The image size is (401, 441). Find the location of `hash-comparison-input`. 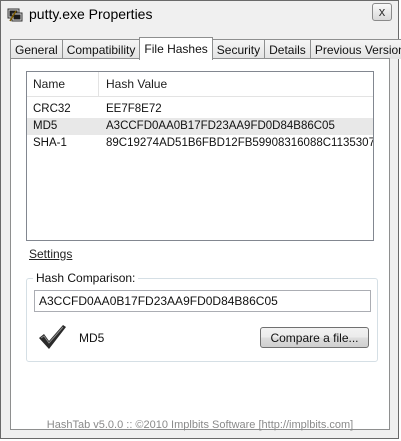

hash-comparison-input is located at coordinates (202, 301).